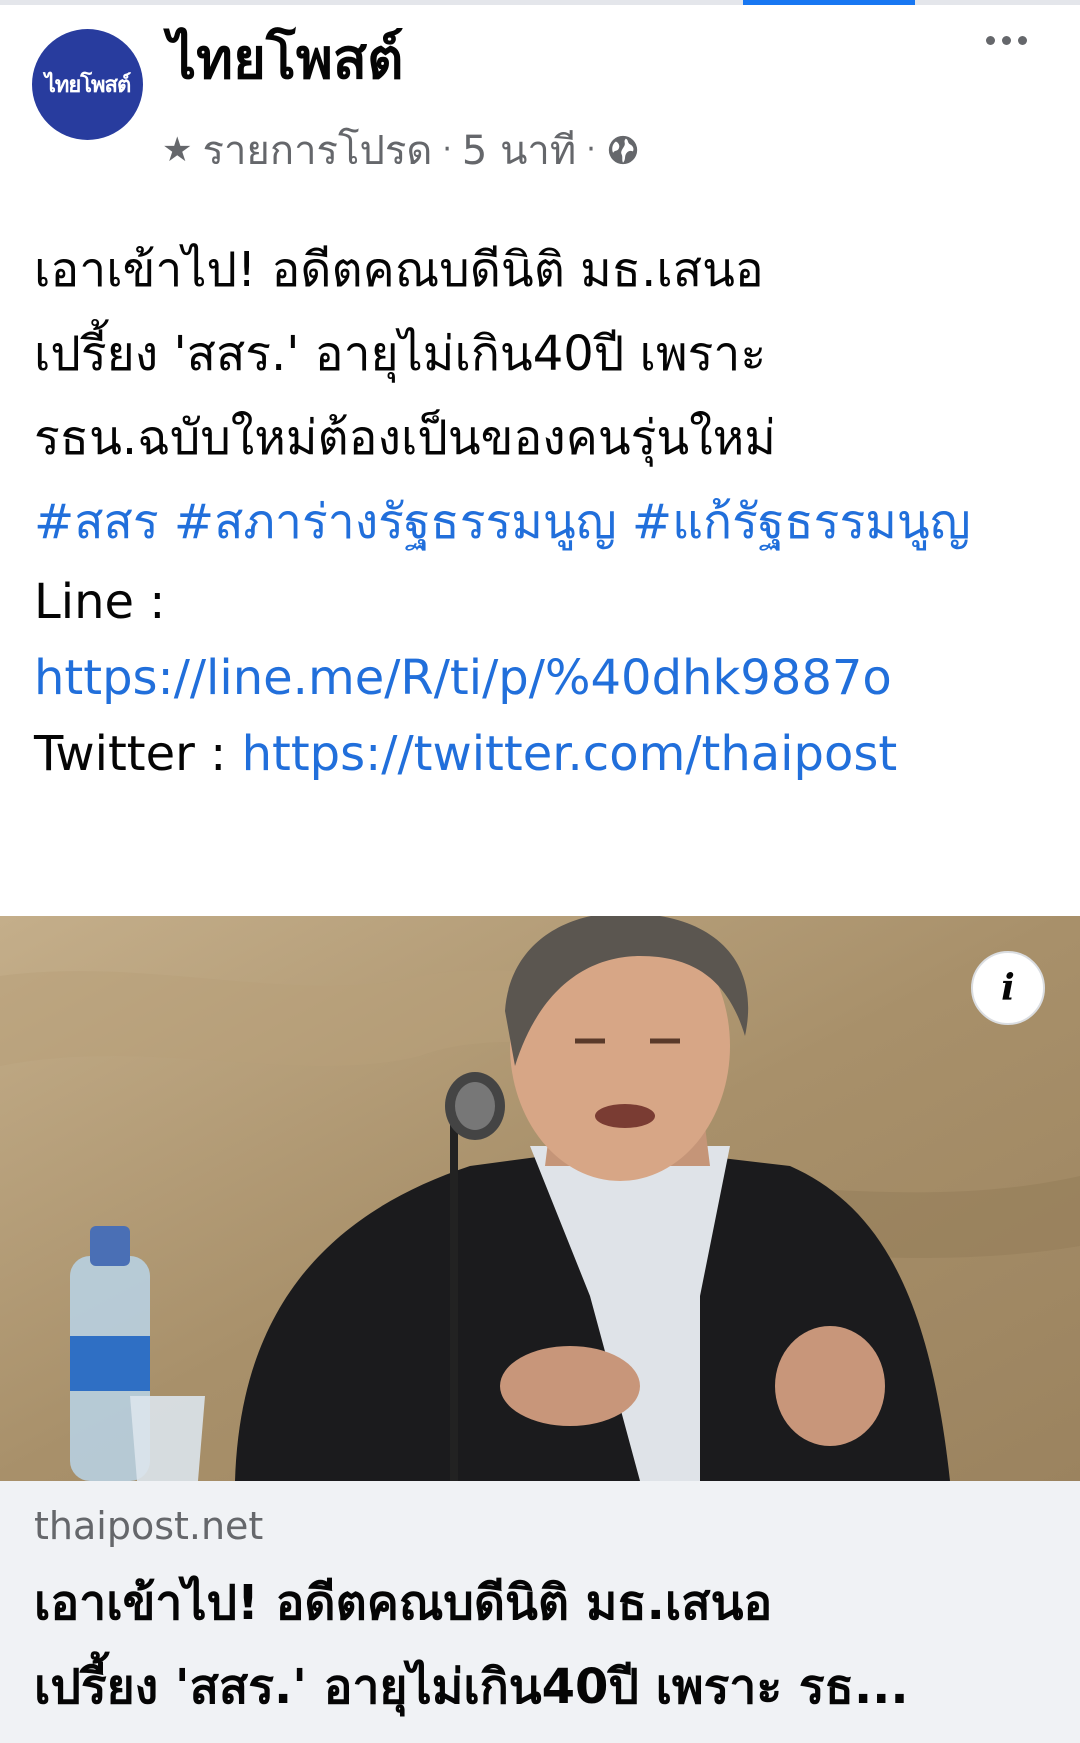 The image size is (1080, 1743). I want to click on hashtag-link: #สสร, so click(96, 522).